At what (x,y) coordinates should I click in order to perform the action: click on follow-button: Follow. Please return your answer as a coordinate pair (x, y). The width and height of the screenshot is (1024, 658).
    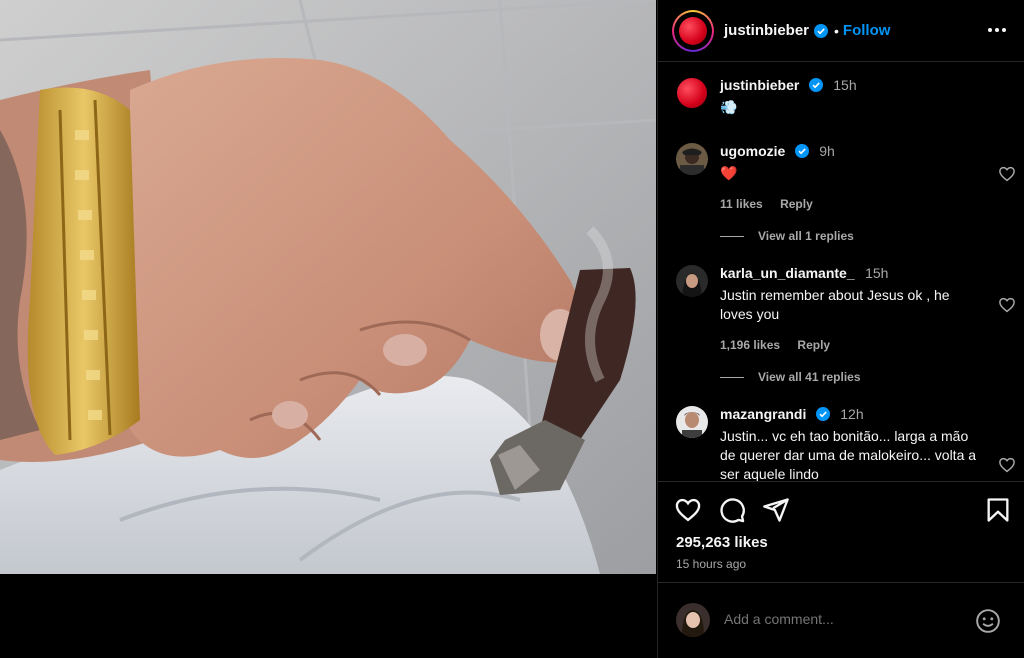
    Looking at the image, I should click on (867, 30).